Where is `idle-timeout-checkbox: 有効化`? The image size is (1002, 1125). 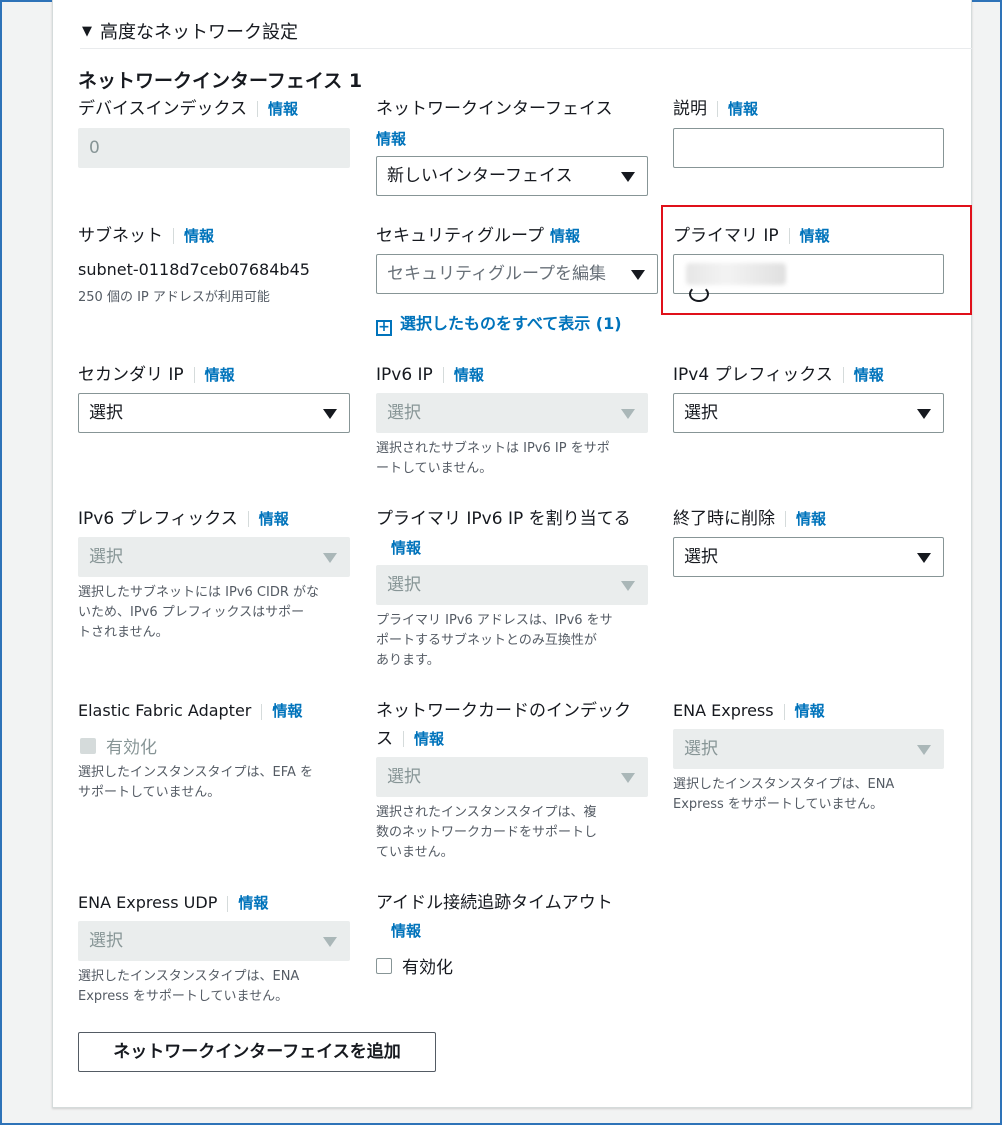 idle-timeout-checkbox: 有効化 is located at coordinates (414, 965).